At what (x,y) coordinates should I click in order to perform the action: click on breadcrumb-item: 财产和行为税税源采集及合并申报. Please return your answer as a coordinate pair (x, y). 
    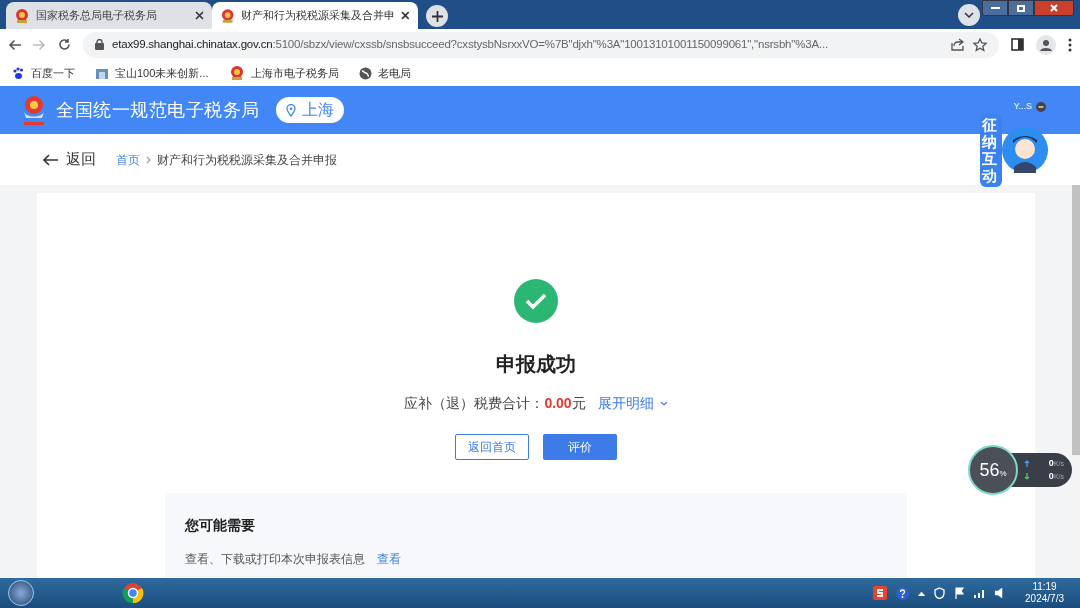
    Looking at the image, I should click on (247, 160).